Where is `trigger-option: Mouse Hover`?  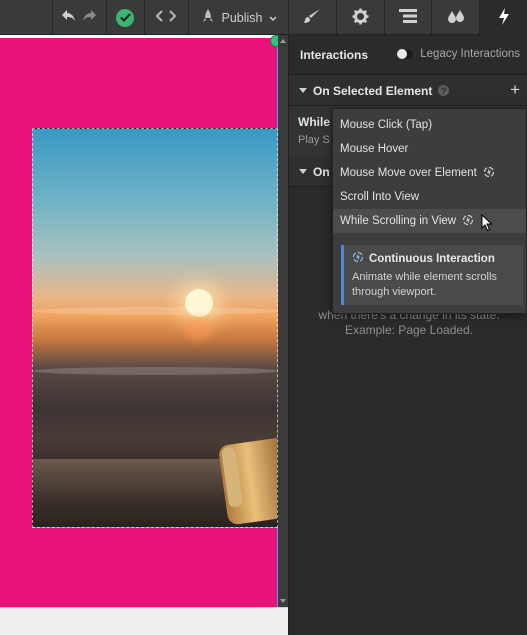
trigger-option: Mouse Hover is located at coordinates (429, 149).